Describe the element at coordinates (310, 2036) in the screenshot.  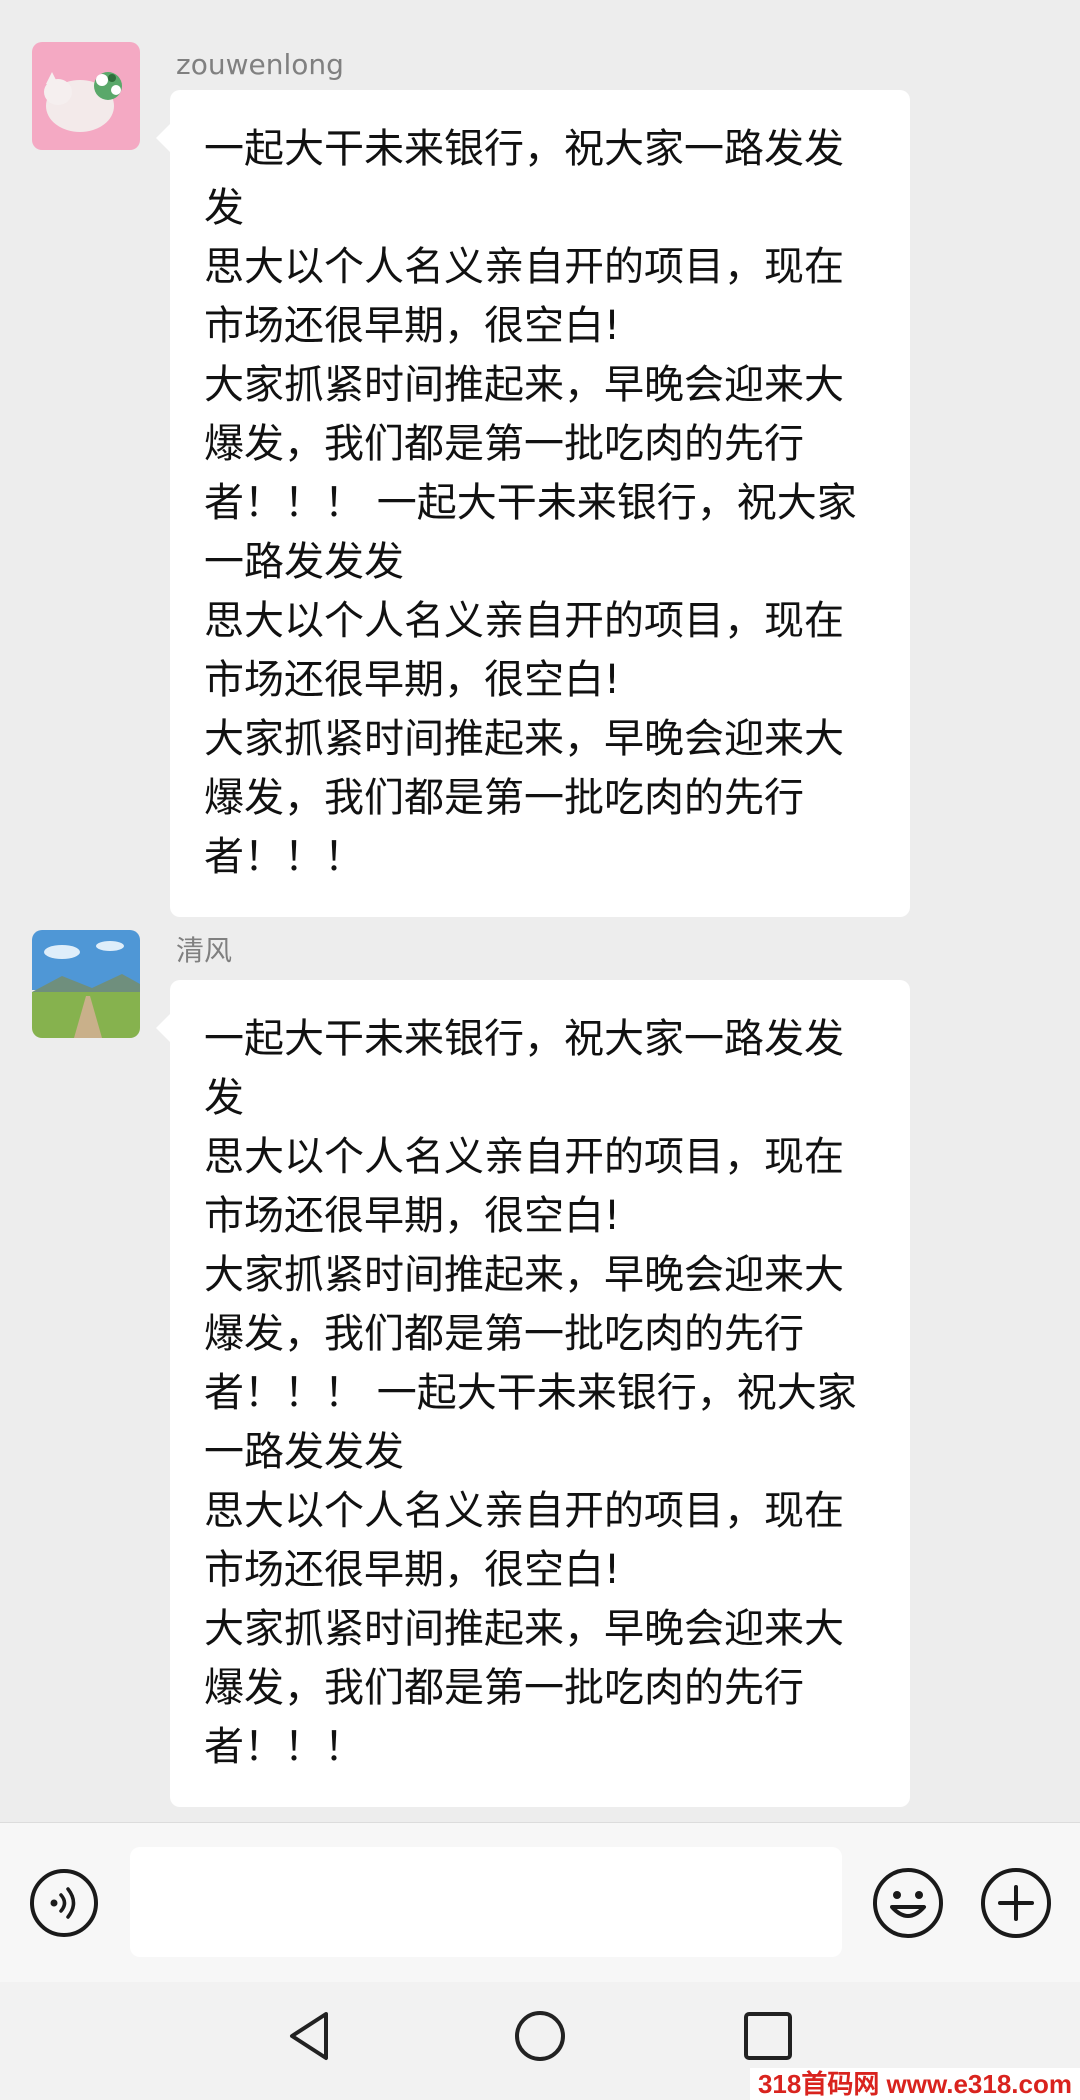
I see `back-icon` at that location.